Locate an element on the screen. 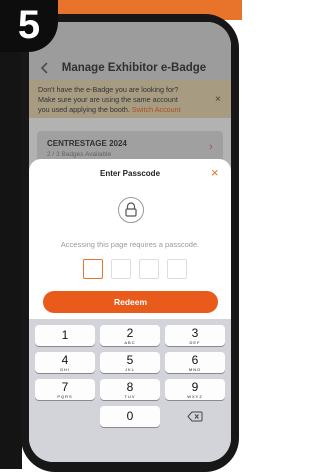 The height and width of the screenshot is (472, 320). close-icon: × is located at coordinates (215, 172).